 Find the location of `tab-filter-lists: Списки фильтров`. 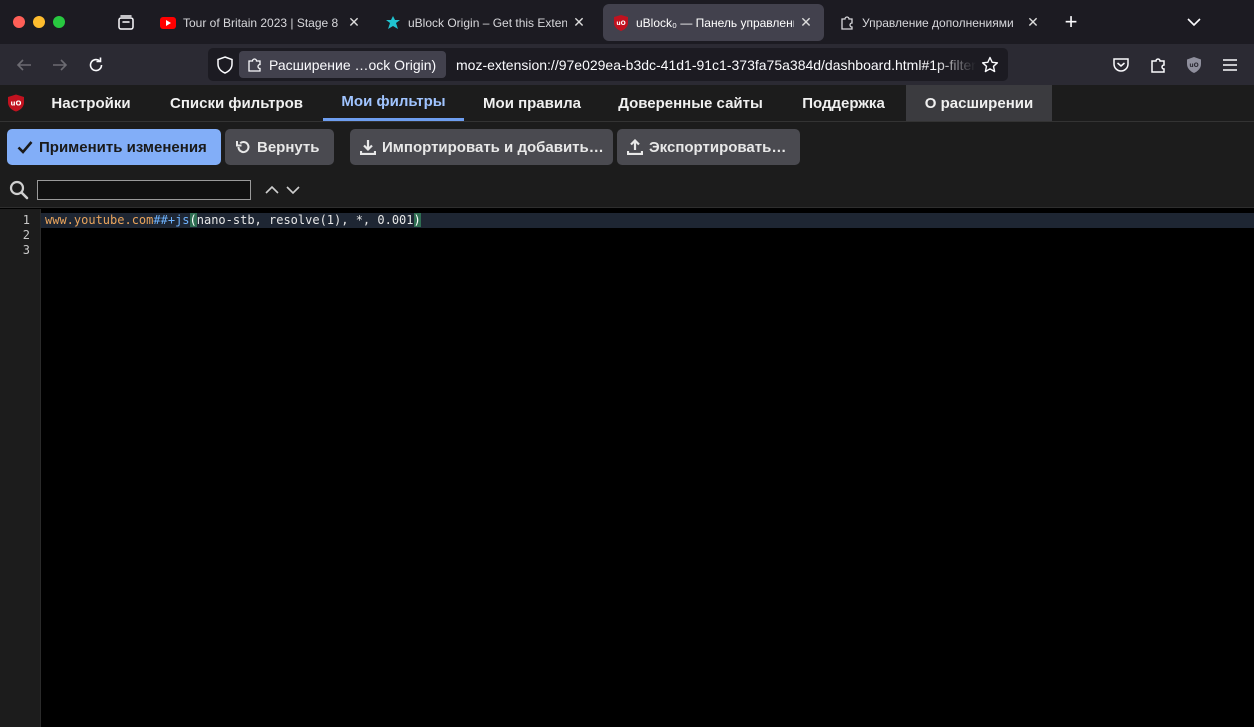

tab-filter-lists: Списки фильтров is located at coordinates (236, 103).